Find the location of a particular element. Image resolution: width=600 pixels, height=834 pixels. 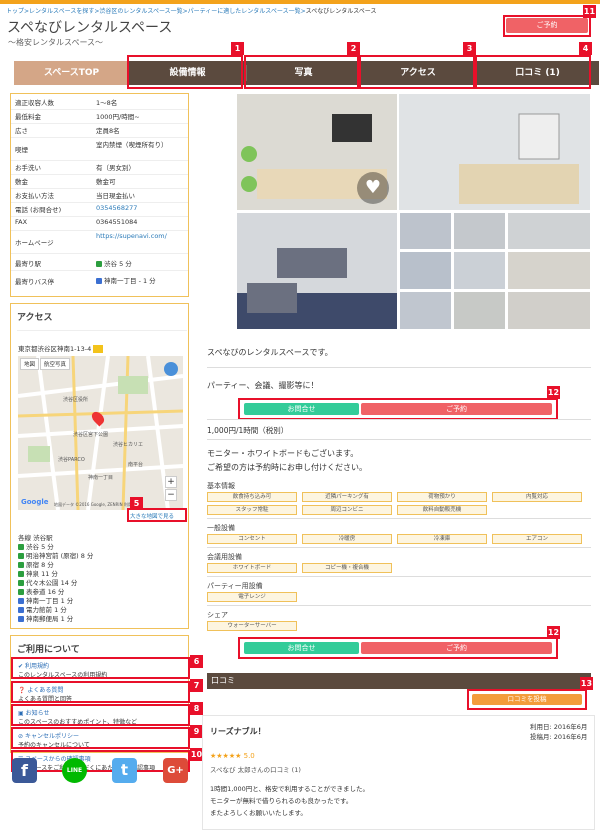

google-plus-icon: G+ is located at coordinates (175, 770).